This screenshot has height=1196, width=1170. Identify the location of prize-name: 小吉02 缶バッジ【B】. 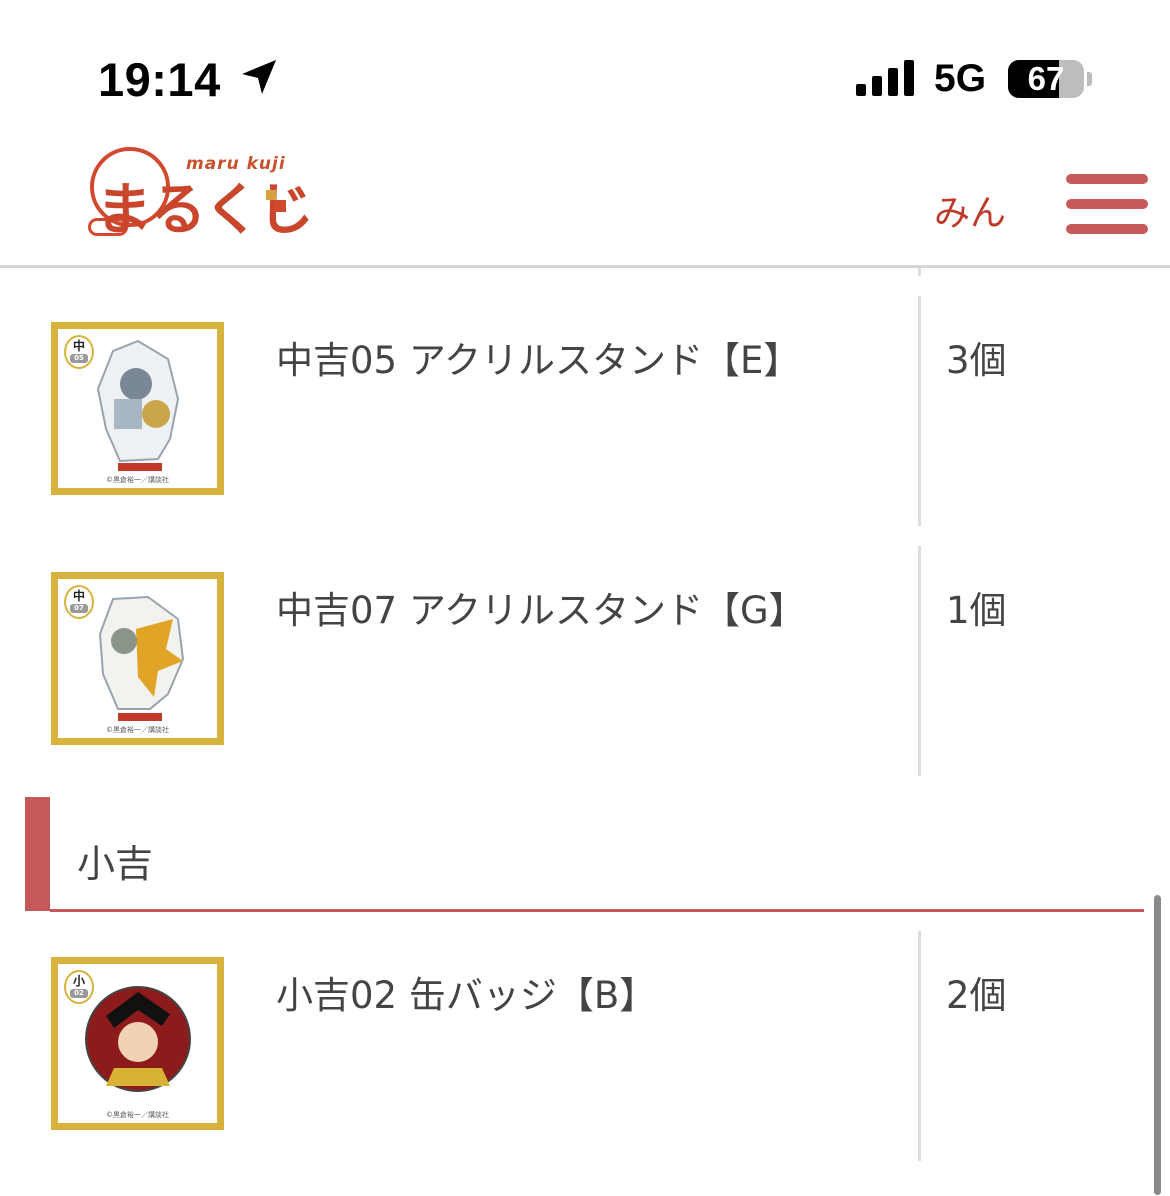
(466, 995).